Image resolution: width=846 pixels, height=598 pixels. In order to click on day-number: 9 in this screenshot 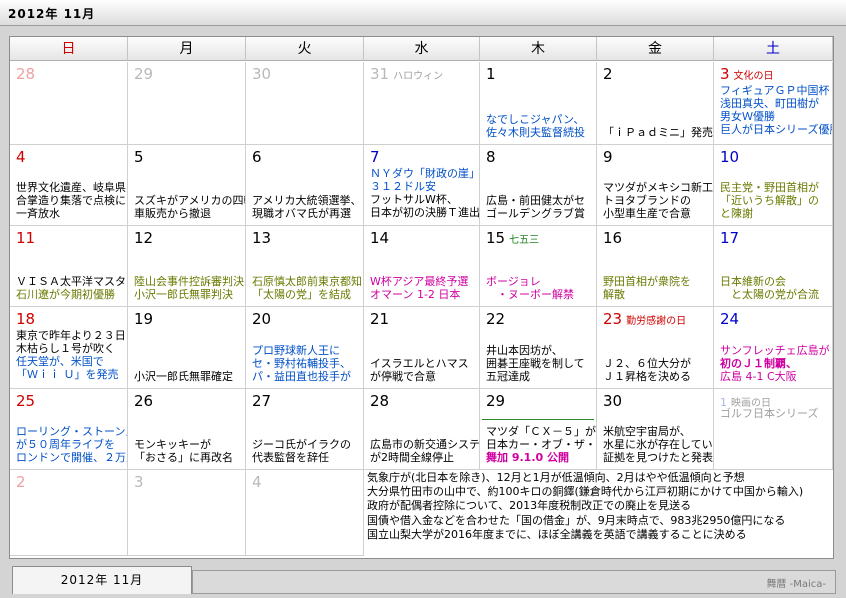, I will do `click(608, 157)`.